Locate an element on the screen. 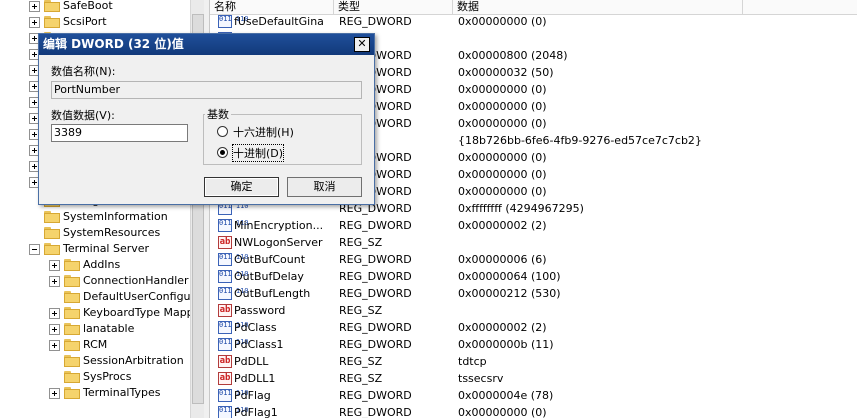  tree-item-label: DefaultUserConfigu is located at coordinates (137, 296).